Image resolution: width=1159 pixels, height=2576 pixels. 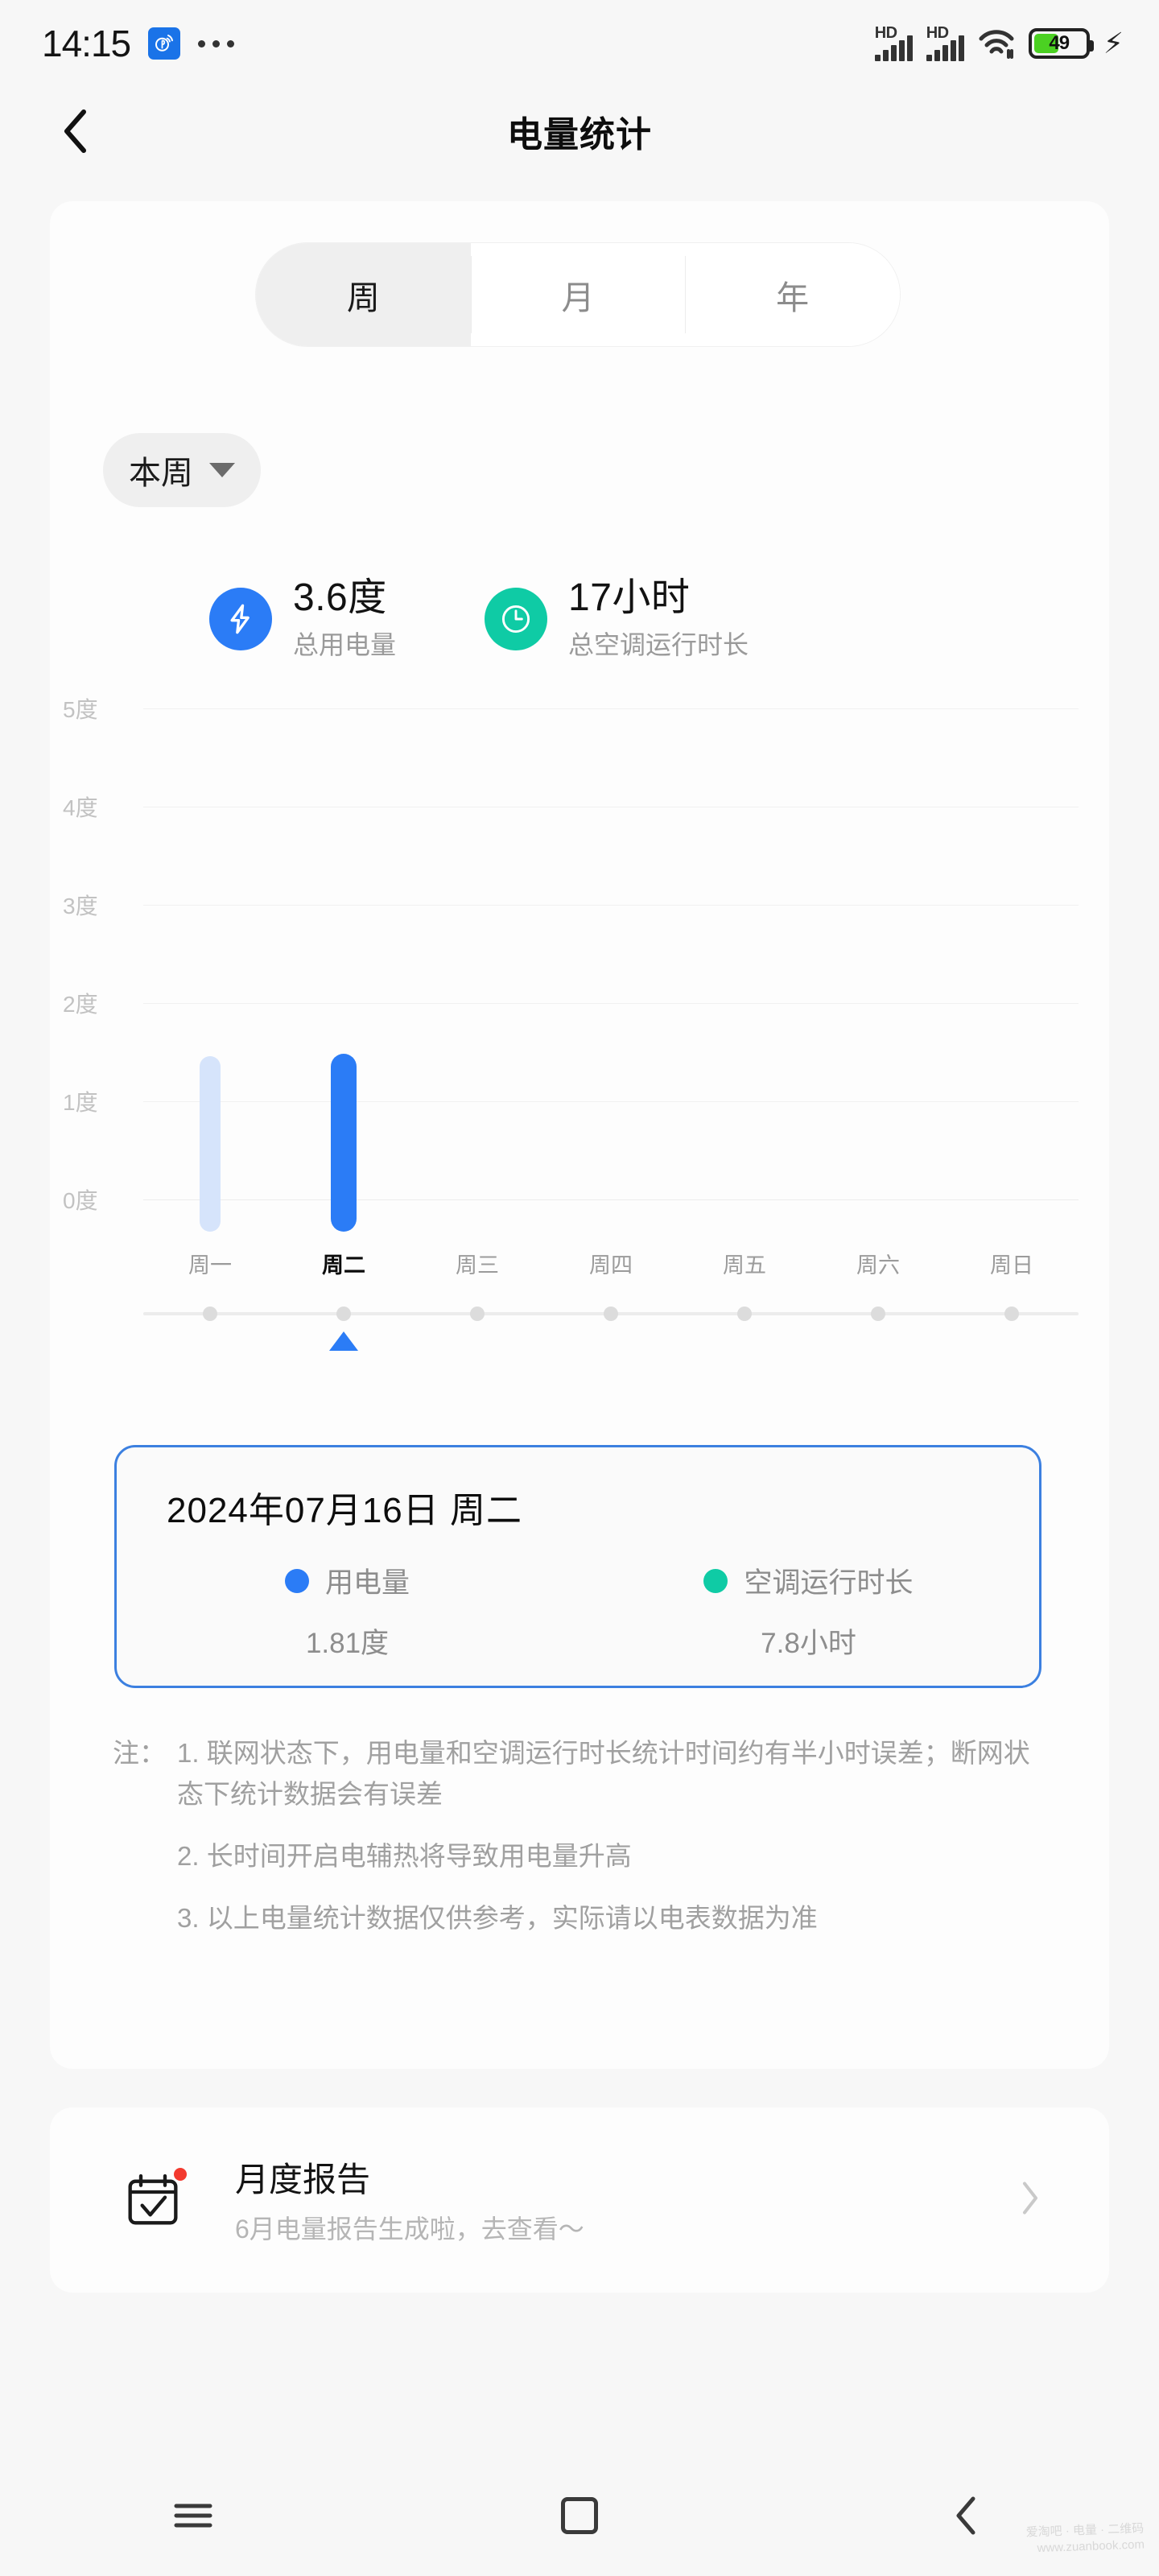 I want to click on battery-percent-label: 49, so click(x=1059, y=43).